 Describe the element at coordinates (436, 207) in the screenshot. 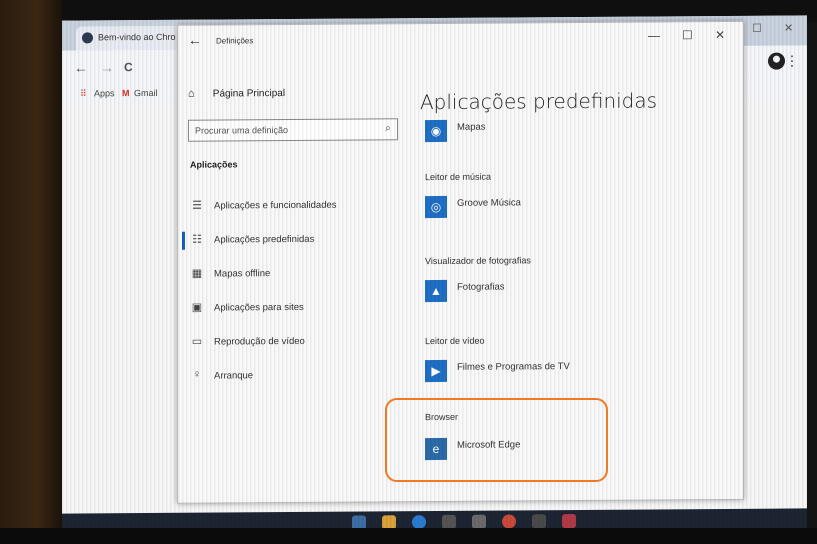

I see `groove-music-icon: ◎` at that location.